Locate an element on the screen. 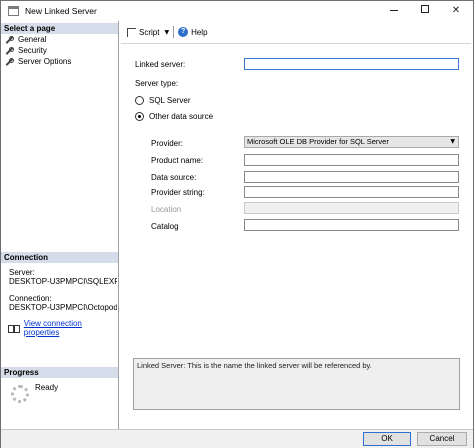 The image size is (474, 448). connection-header: Connection is located at coordinates (59, 257).